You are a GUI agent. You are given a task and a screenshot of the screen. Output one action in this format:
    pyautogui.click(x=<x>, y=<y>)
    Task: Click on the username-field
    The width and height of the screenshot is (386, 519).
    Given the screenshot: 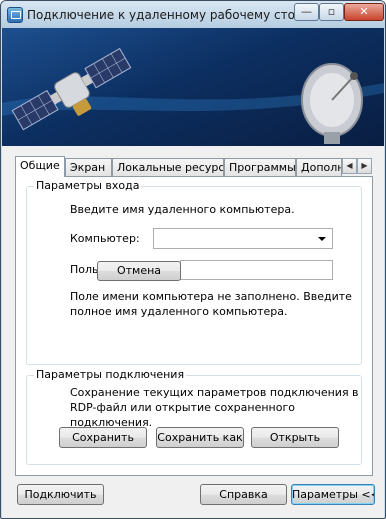 What is the action you would take?
    pyautogui.click(x=256, y=270)
    